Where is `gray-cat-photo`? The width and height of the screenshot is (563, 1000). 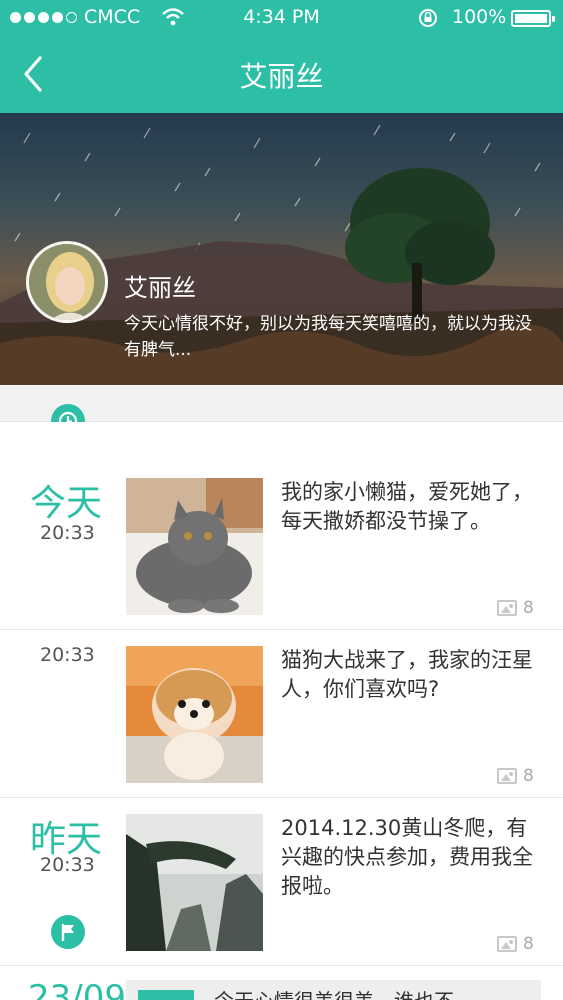 gray-cat-photo is located at coordinates (194, 546).